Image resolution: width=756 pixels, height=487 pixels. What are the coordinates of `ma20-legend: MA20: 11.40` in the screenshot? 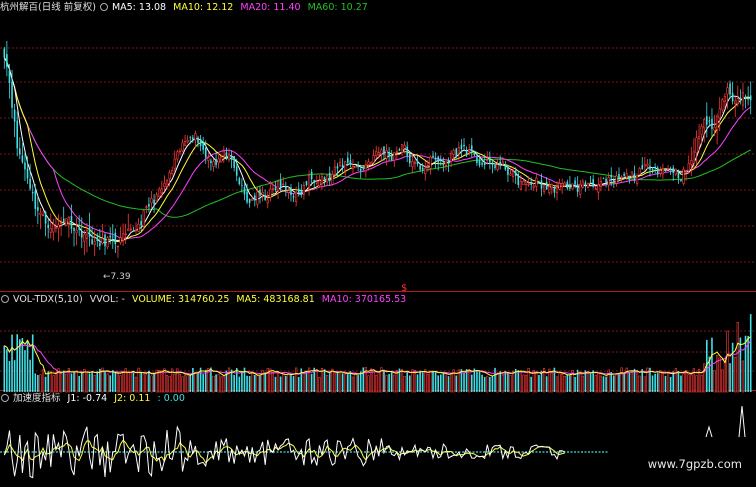 It's located at (270, 7).